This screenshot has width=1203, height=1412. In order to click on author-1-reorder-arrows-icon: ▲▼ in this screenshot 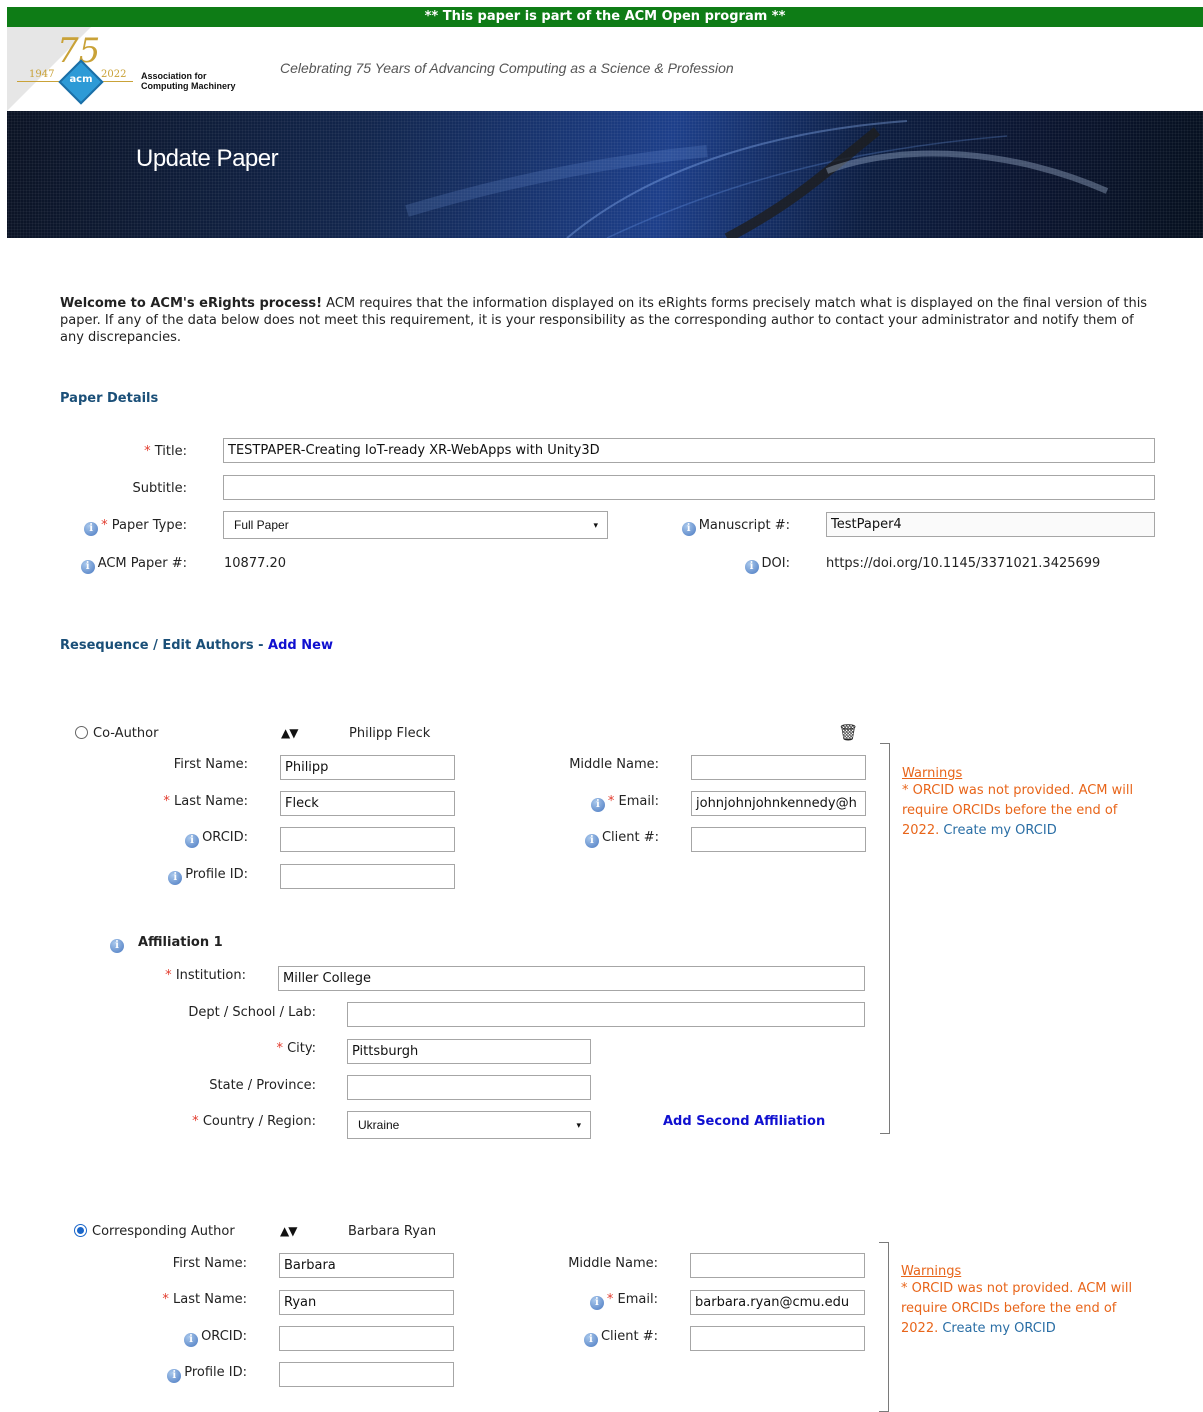, I will do `click(289, 733)`.